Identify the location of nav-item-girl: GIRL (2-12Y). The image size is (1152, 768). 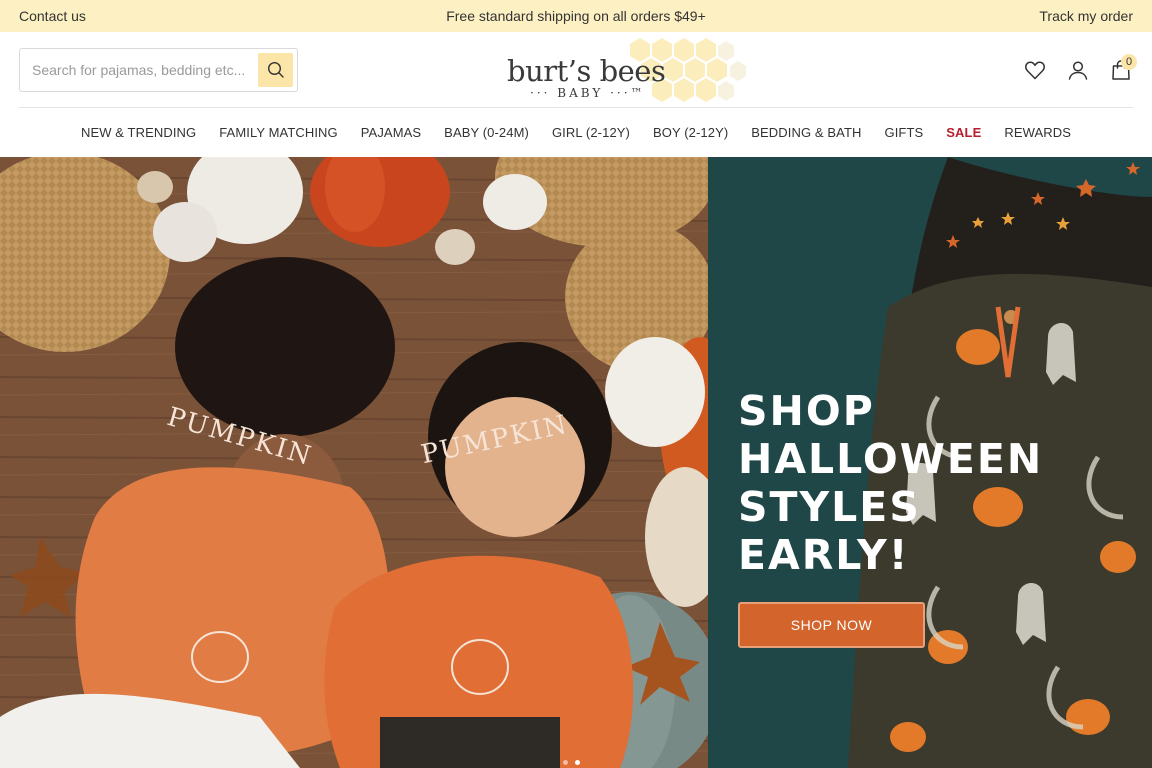
(591, 132).